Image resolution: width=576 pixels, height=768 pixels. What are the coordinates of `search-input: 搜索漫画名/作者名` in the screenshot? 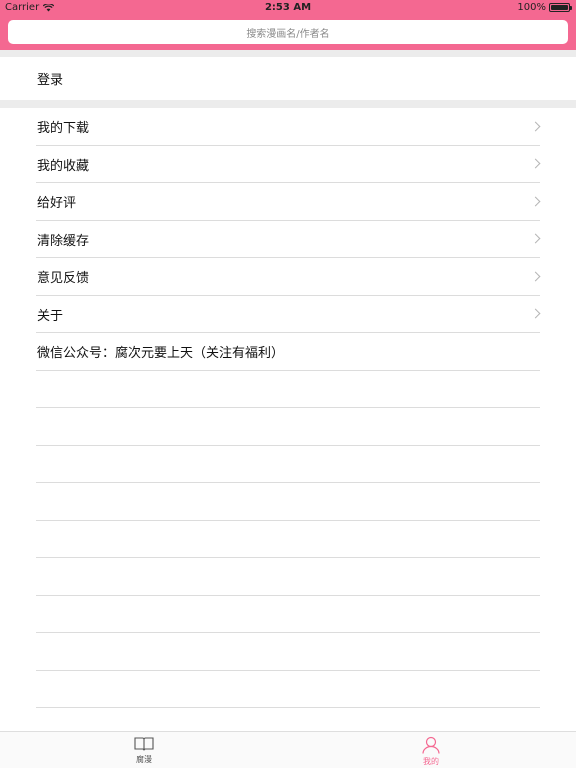 It's located at (288, 32).